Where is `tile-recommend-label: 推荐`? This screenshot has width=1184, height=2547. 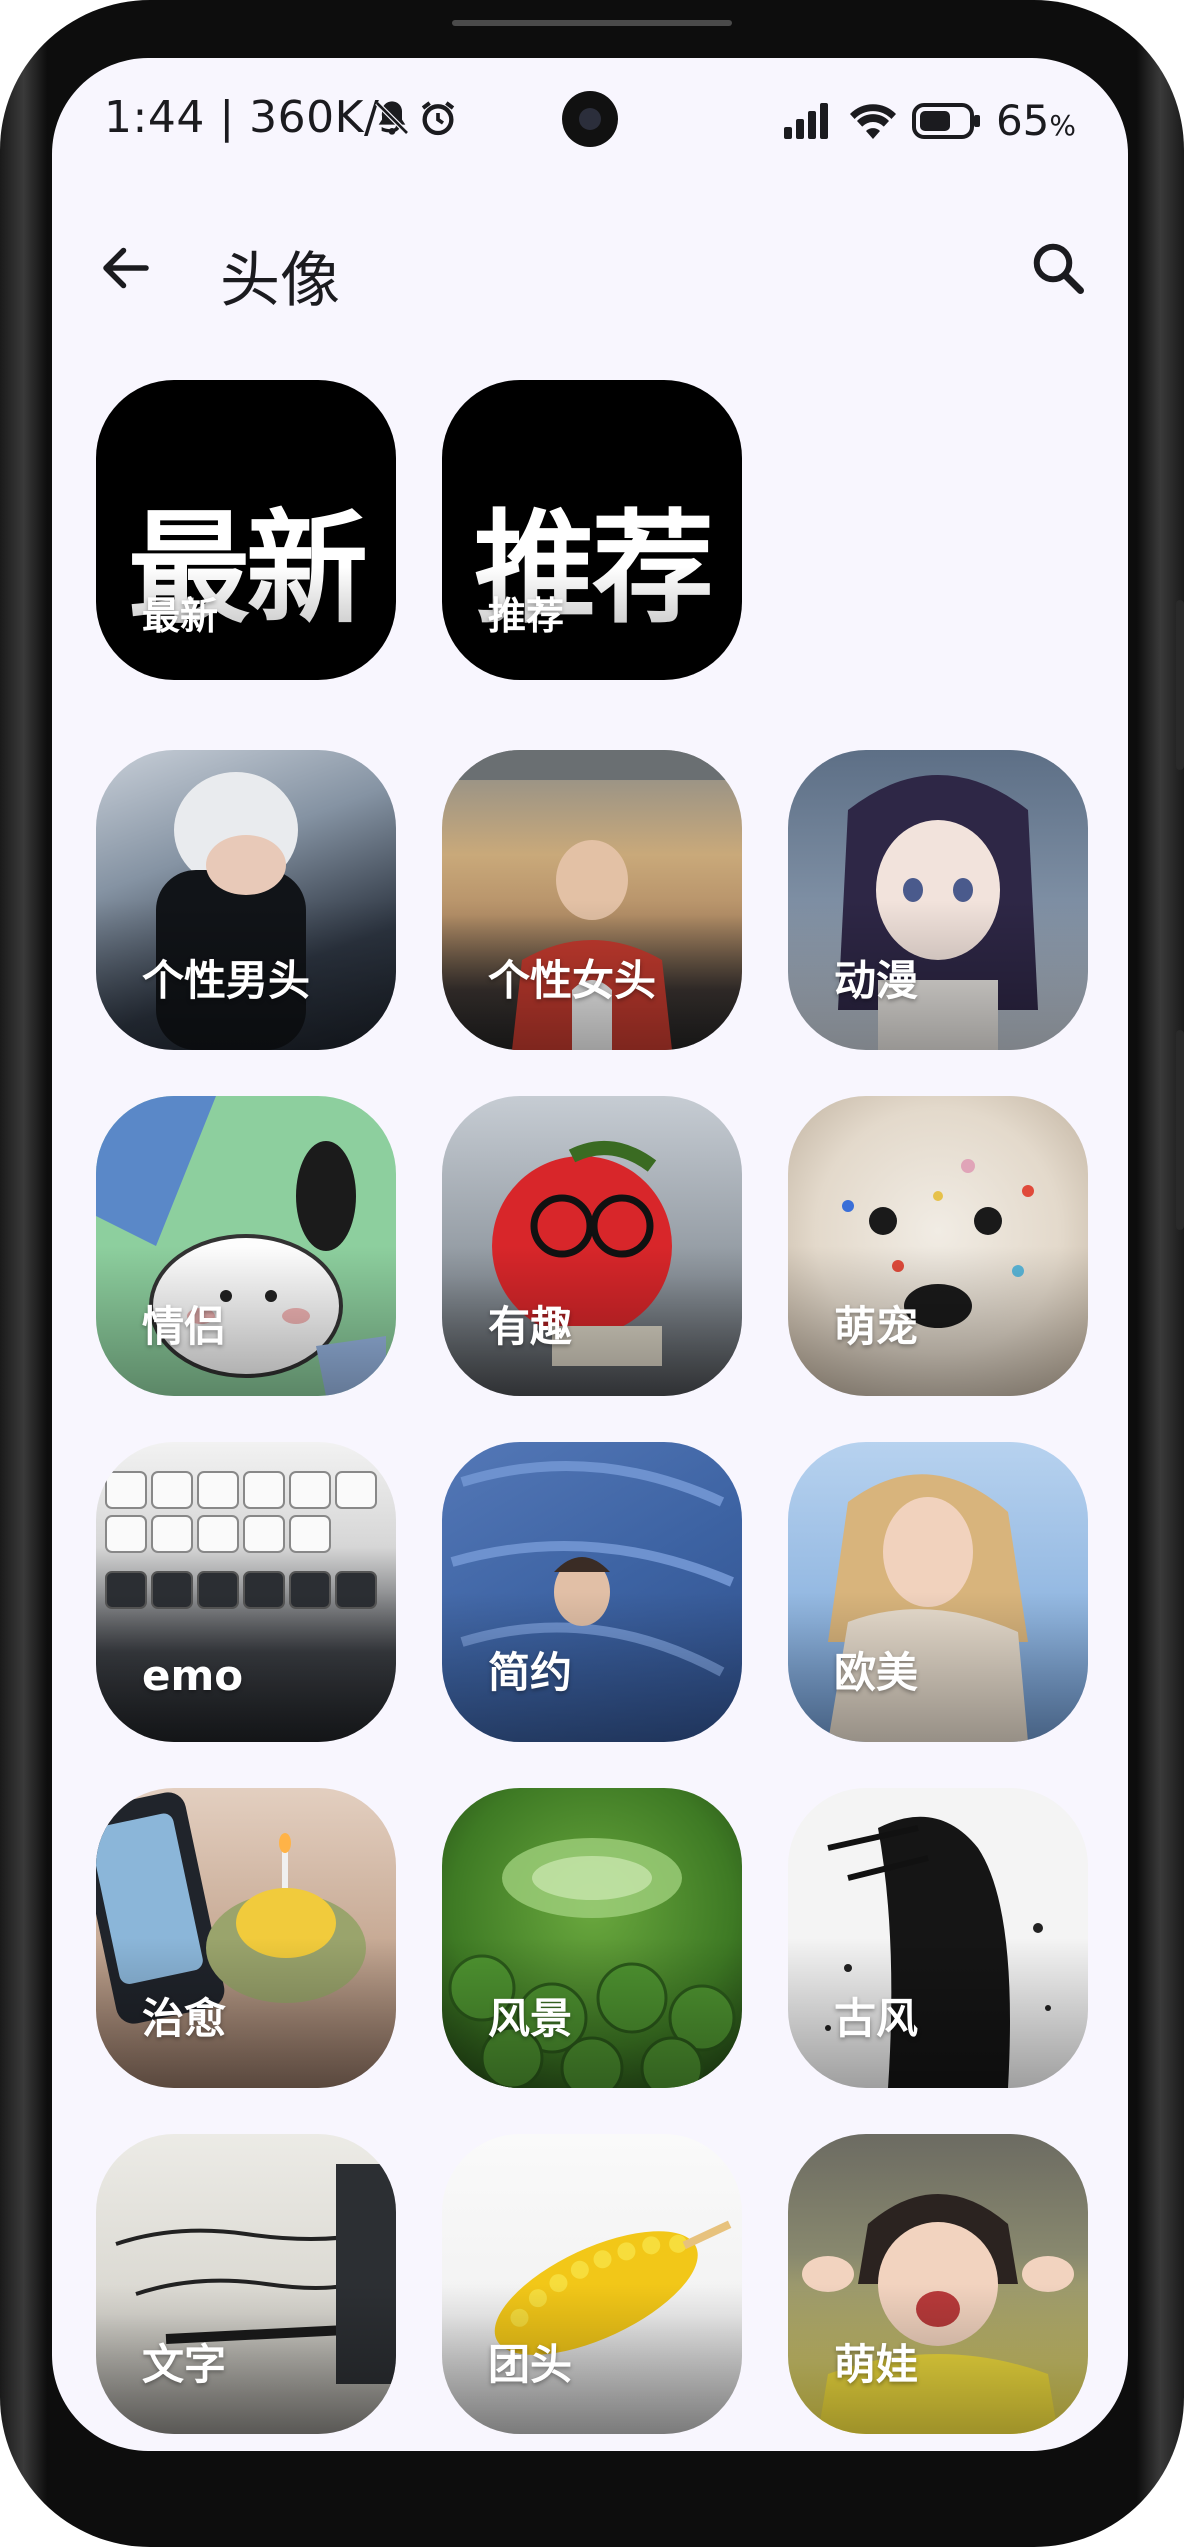 tile-recommend-label: 推荐 is located at coordinates (526, 616).